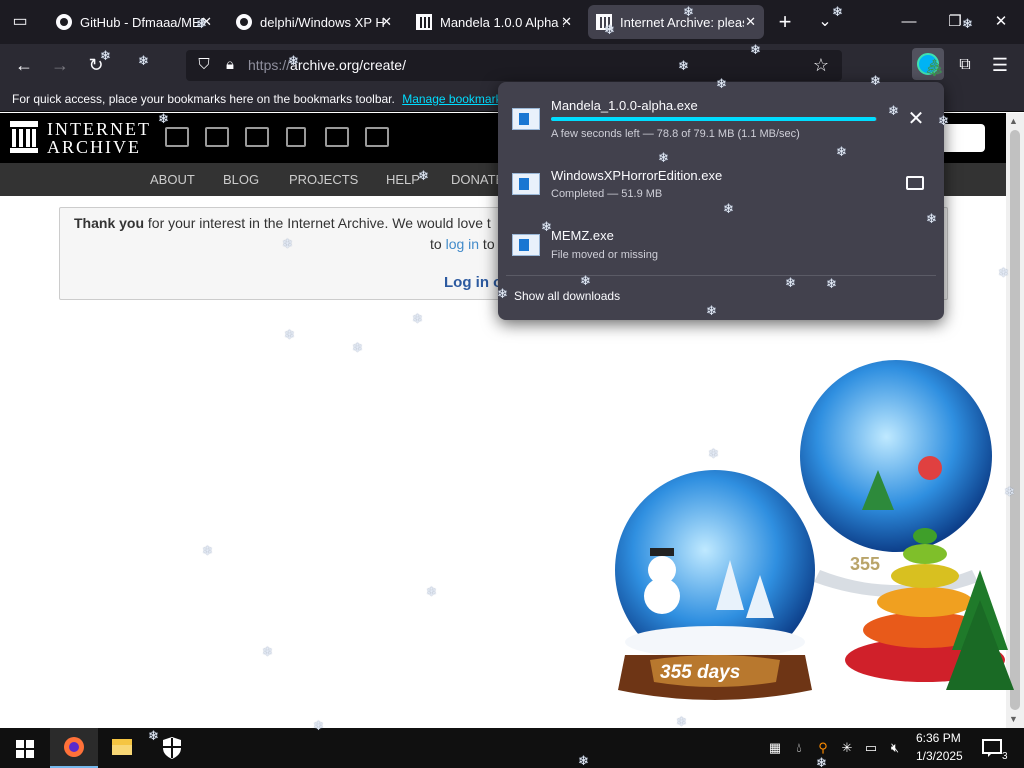 This screenshot has height=768, width=1024. I want to click on download-status: Completed — 51.9 MB, so click(607, 194).